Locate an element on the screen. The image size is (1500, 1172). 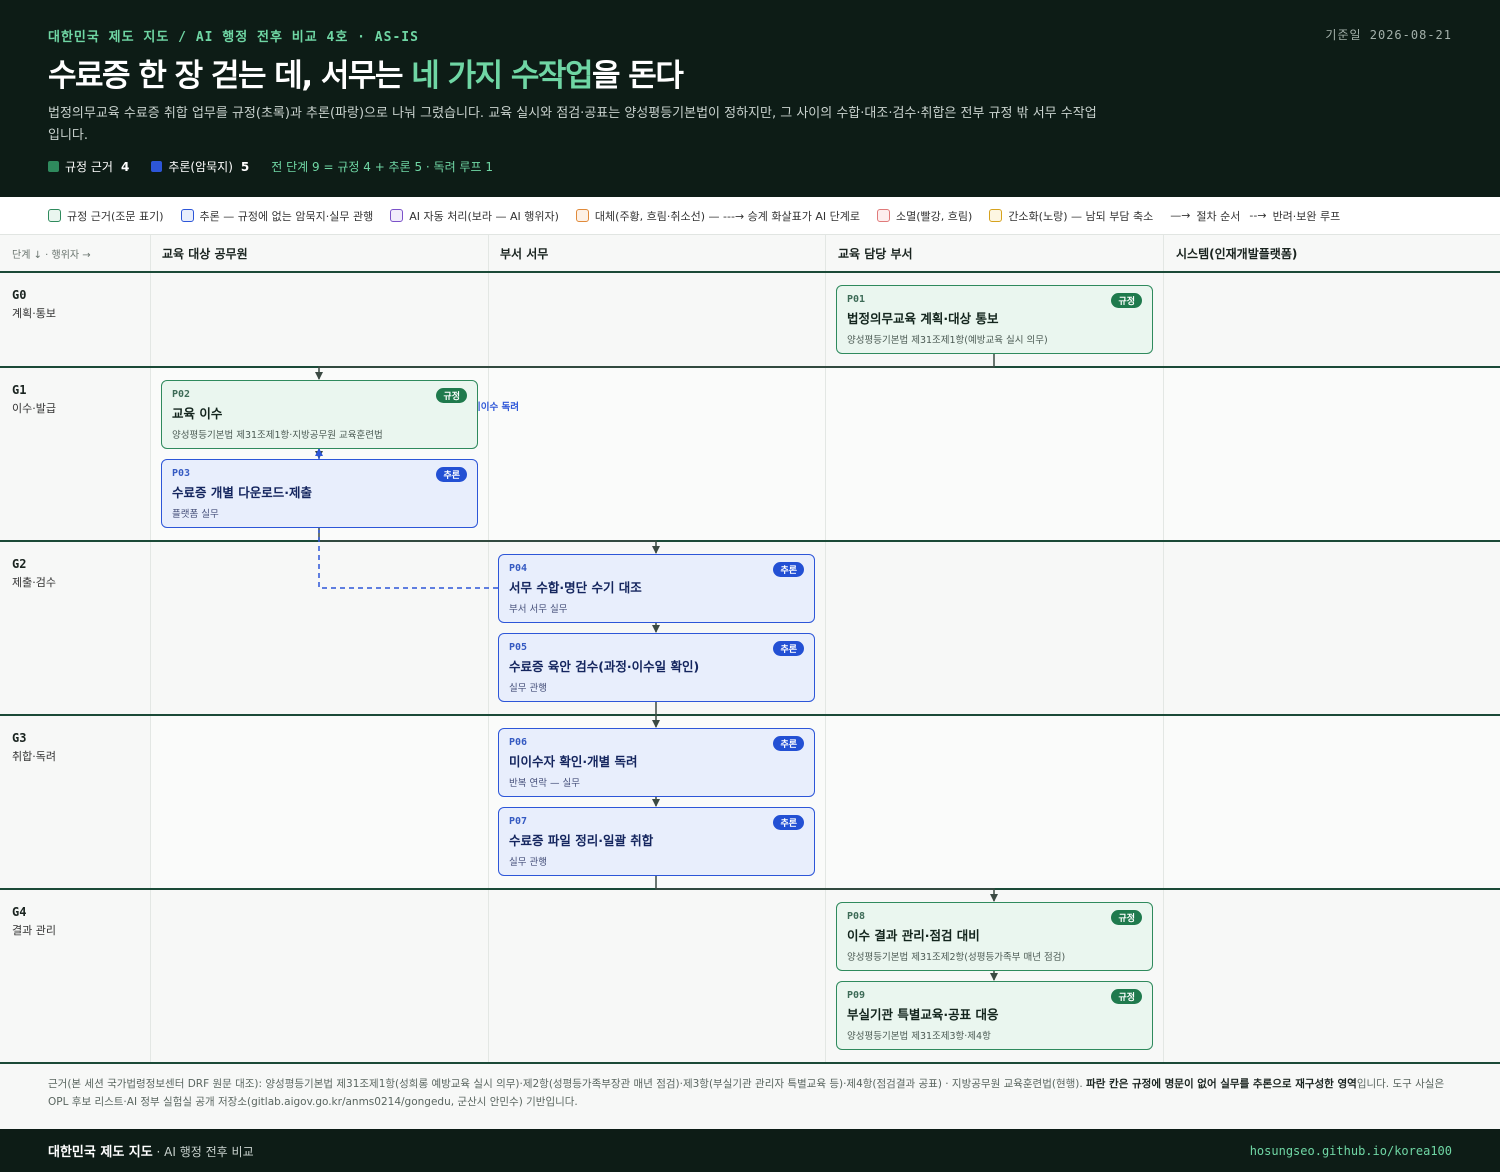
count-total: 전 단계 9 = 규정 4 + 추론 5 · 독려 루프 1 is located at coordinates (382, 167).